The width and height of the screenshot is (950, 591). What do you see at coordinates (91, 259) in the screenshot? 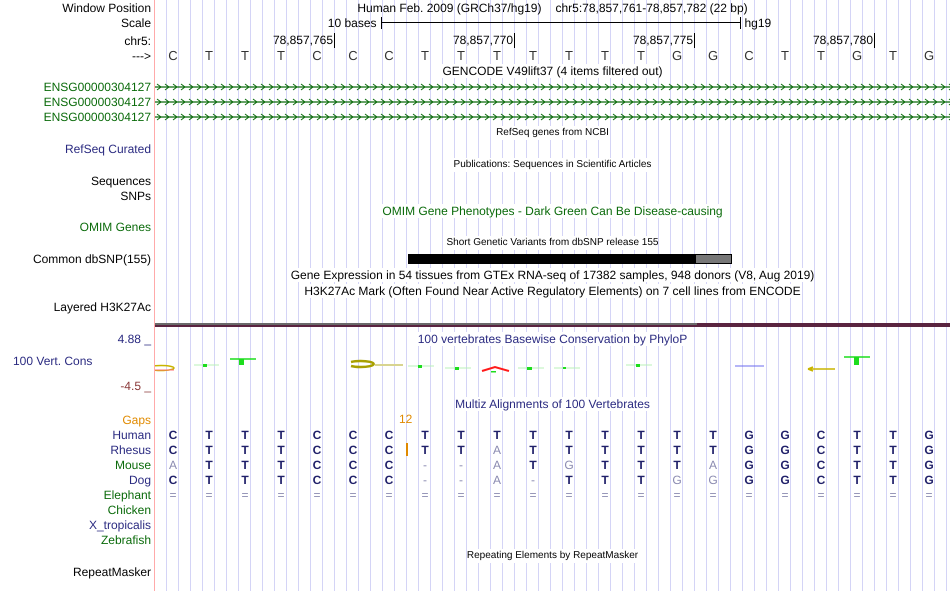
I see `track-label: Common dbSNP(155)` at bounding box center [91, 259].